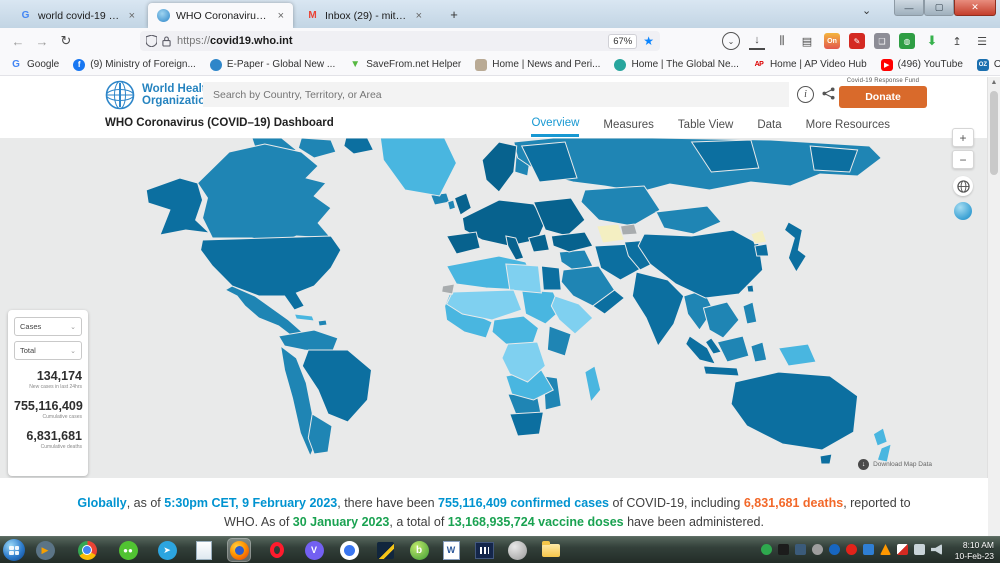 This screenshot has width=1000, height=563. I want to click on taskbar-viber-icon: V, so click(314, 550).